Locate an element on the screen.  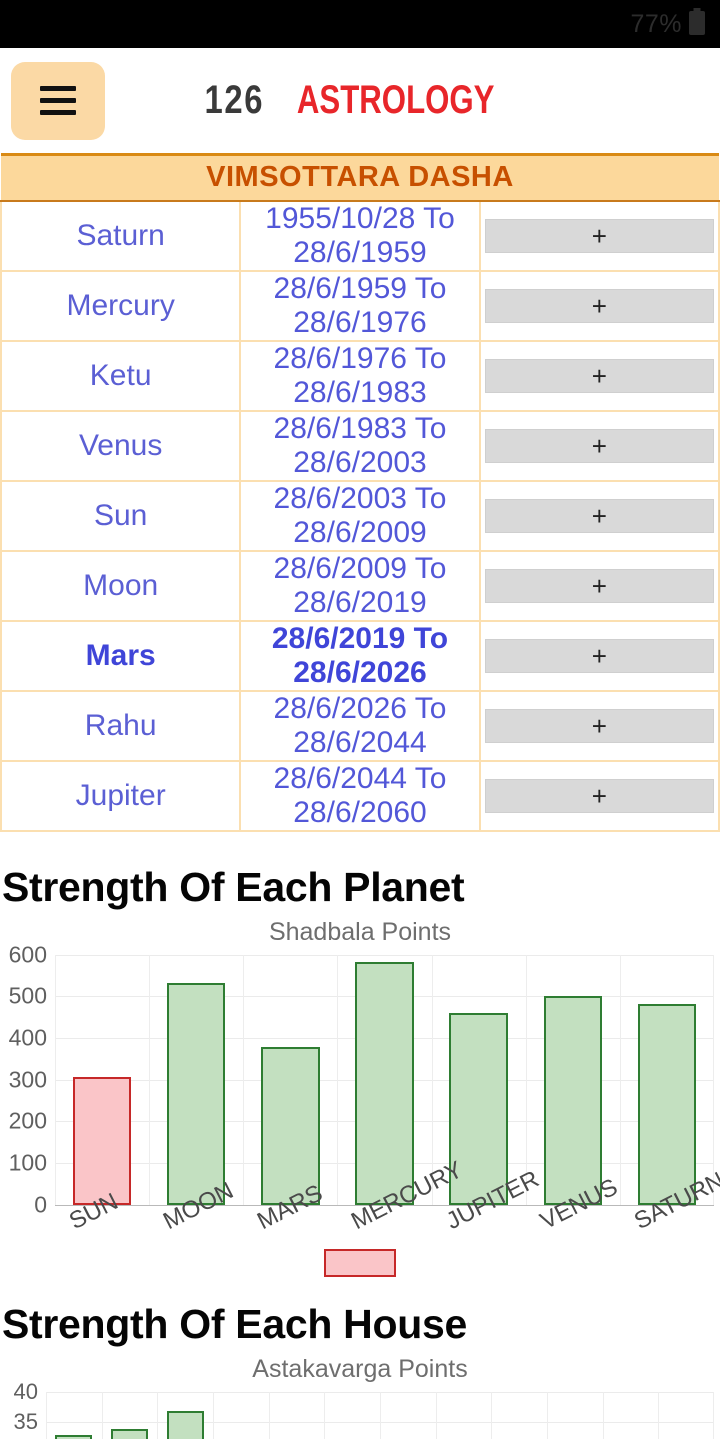
legend-label-shadbala: Shadbala Points is located at coordinates (360, 932).